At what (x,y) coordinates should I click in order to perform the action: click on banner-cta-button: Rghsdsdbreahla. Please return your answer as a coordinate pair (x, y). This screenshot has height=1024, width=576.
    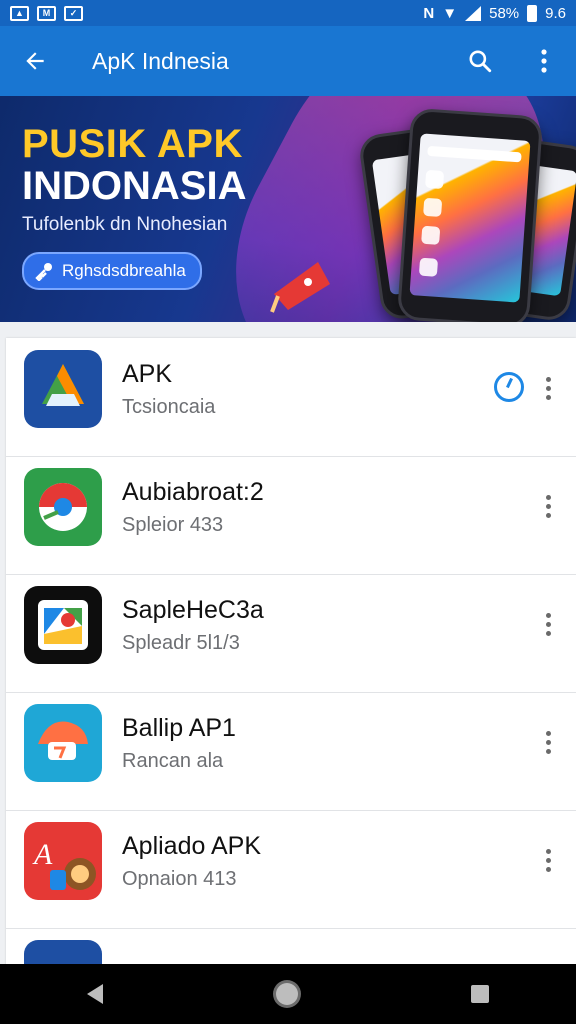
    Looking at the image, I should click on (112, 271).